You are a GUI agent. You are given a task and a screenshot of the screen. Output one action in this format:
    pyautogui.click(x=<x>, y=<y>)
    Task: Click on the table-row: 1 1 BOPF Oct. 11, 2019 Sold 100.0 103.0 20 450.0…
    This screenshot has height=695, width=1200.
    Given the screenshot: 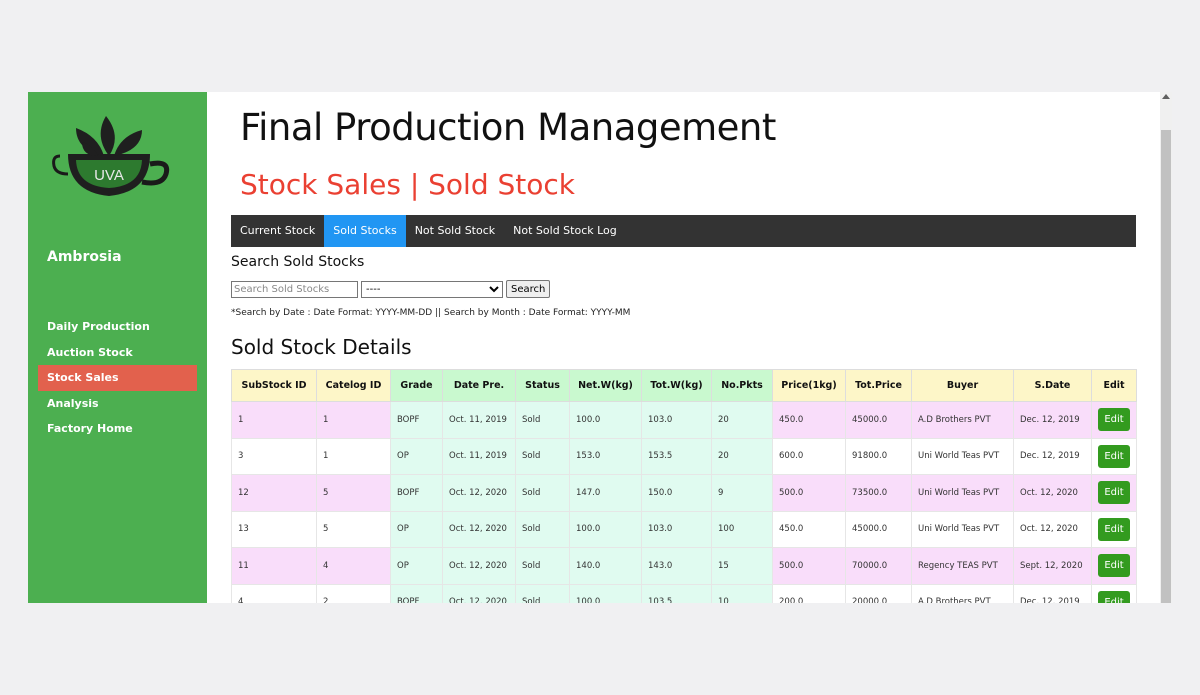 What is the action you would take?
    pyautogui.click(x=684, y=420)
    